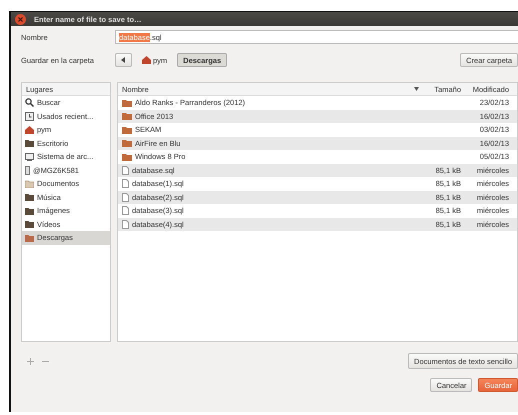 The width and height of the screenshot is (518, 415). What do you see at coordinates (29, 103) in the screenshot?
I see `search-icon` at bounding box center [29, 103].